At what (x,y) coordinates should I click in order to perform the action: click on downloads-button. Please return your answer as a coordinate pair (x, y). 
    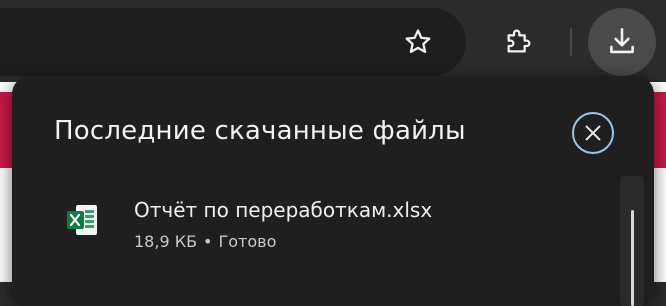
    Looking at the image, I should click on (622, 42).